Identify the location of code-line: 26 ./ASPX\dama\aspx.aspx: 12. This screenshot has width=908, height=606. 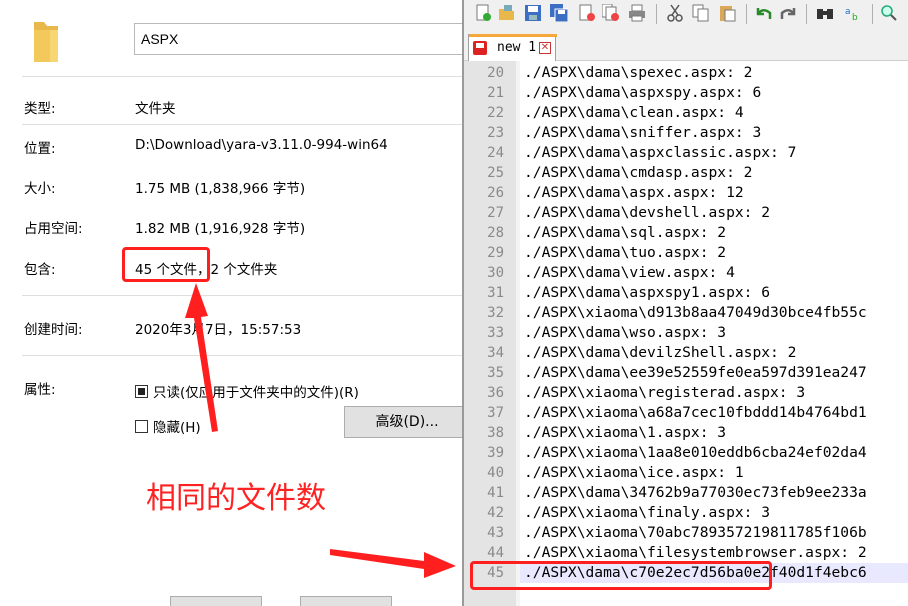
(686, 193).